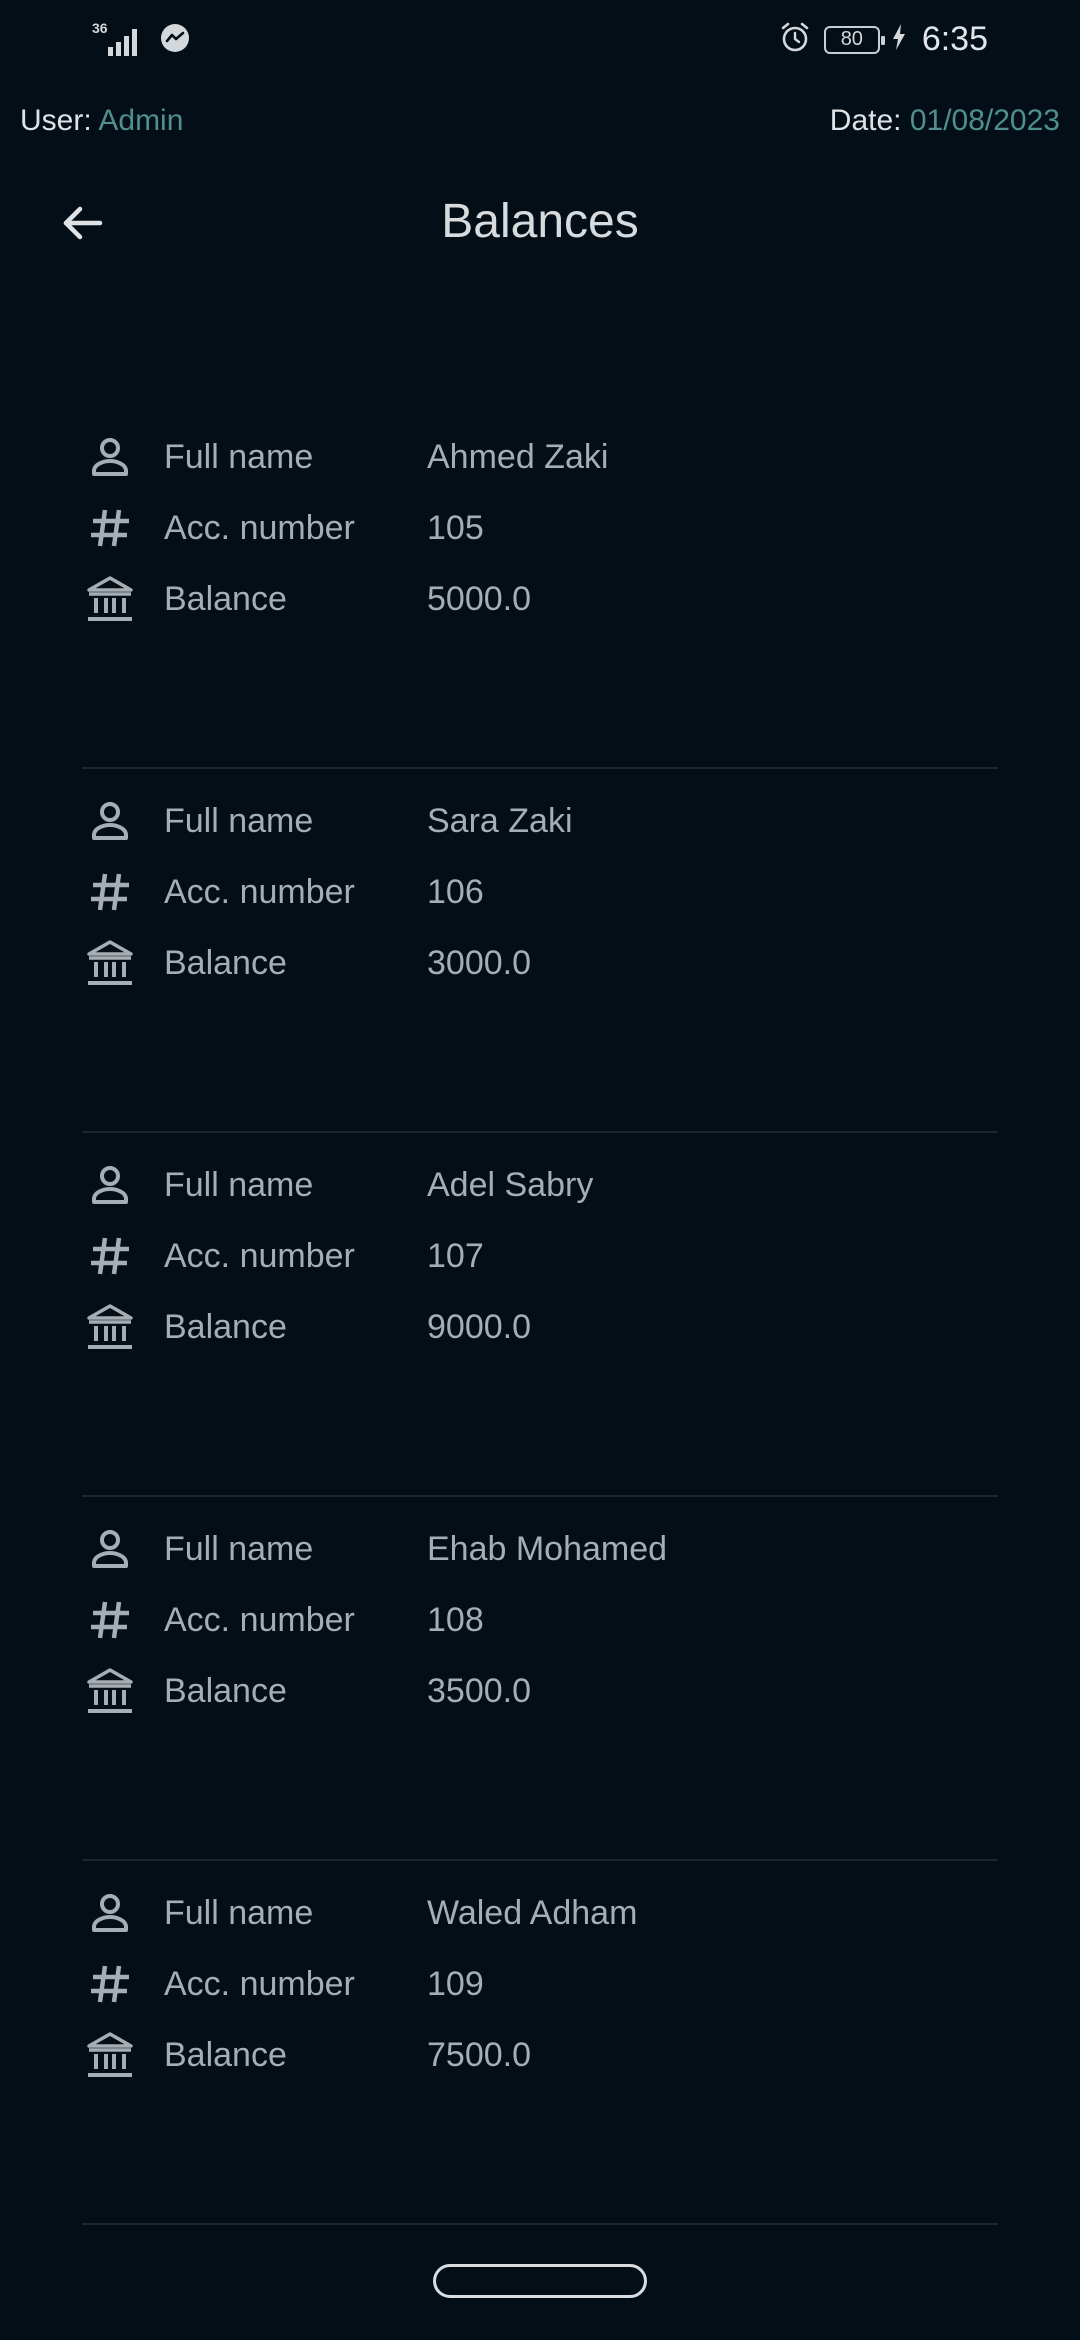  I want to click on account-number-row: Acc. number 107, so click(540, 1256).